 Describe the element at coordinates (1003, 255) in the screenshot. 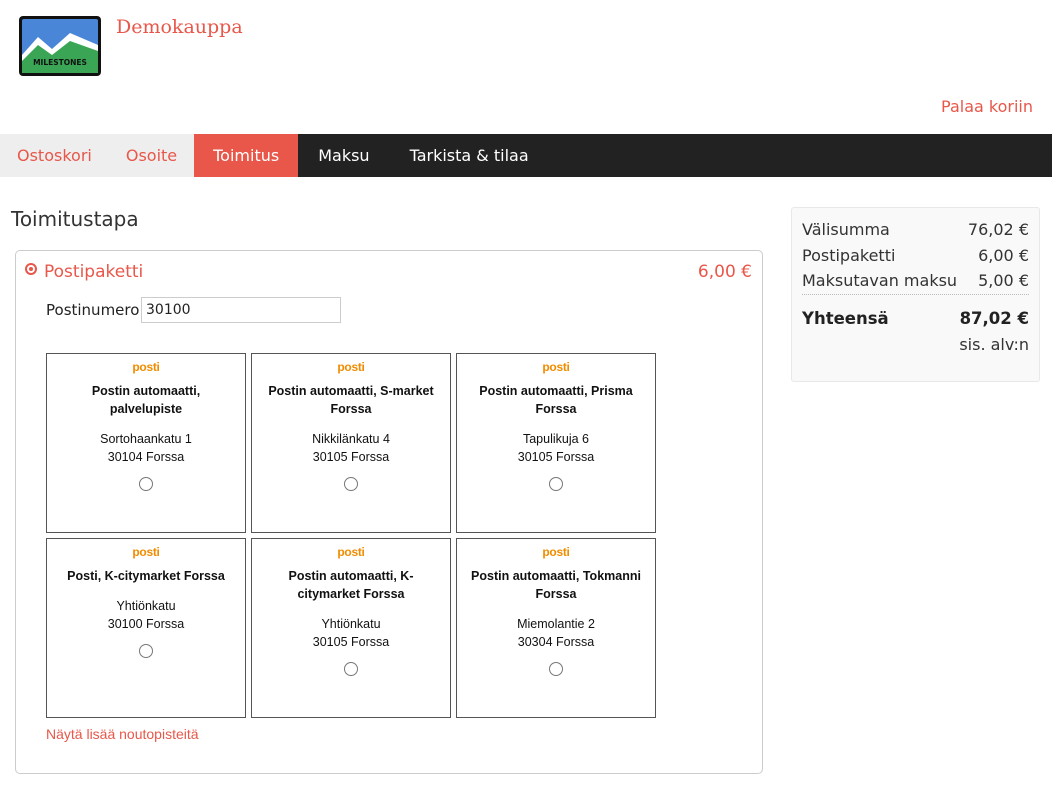

I see `summary-value: 6,00 €` at that location.